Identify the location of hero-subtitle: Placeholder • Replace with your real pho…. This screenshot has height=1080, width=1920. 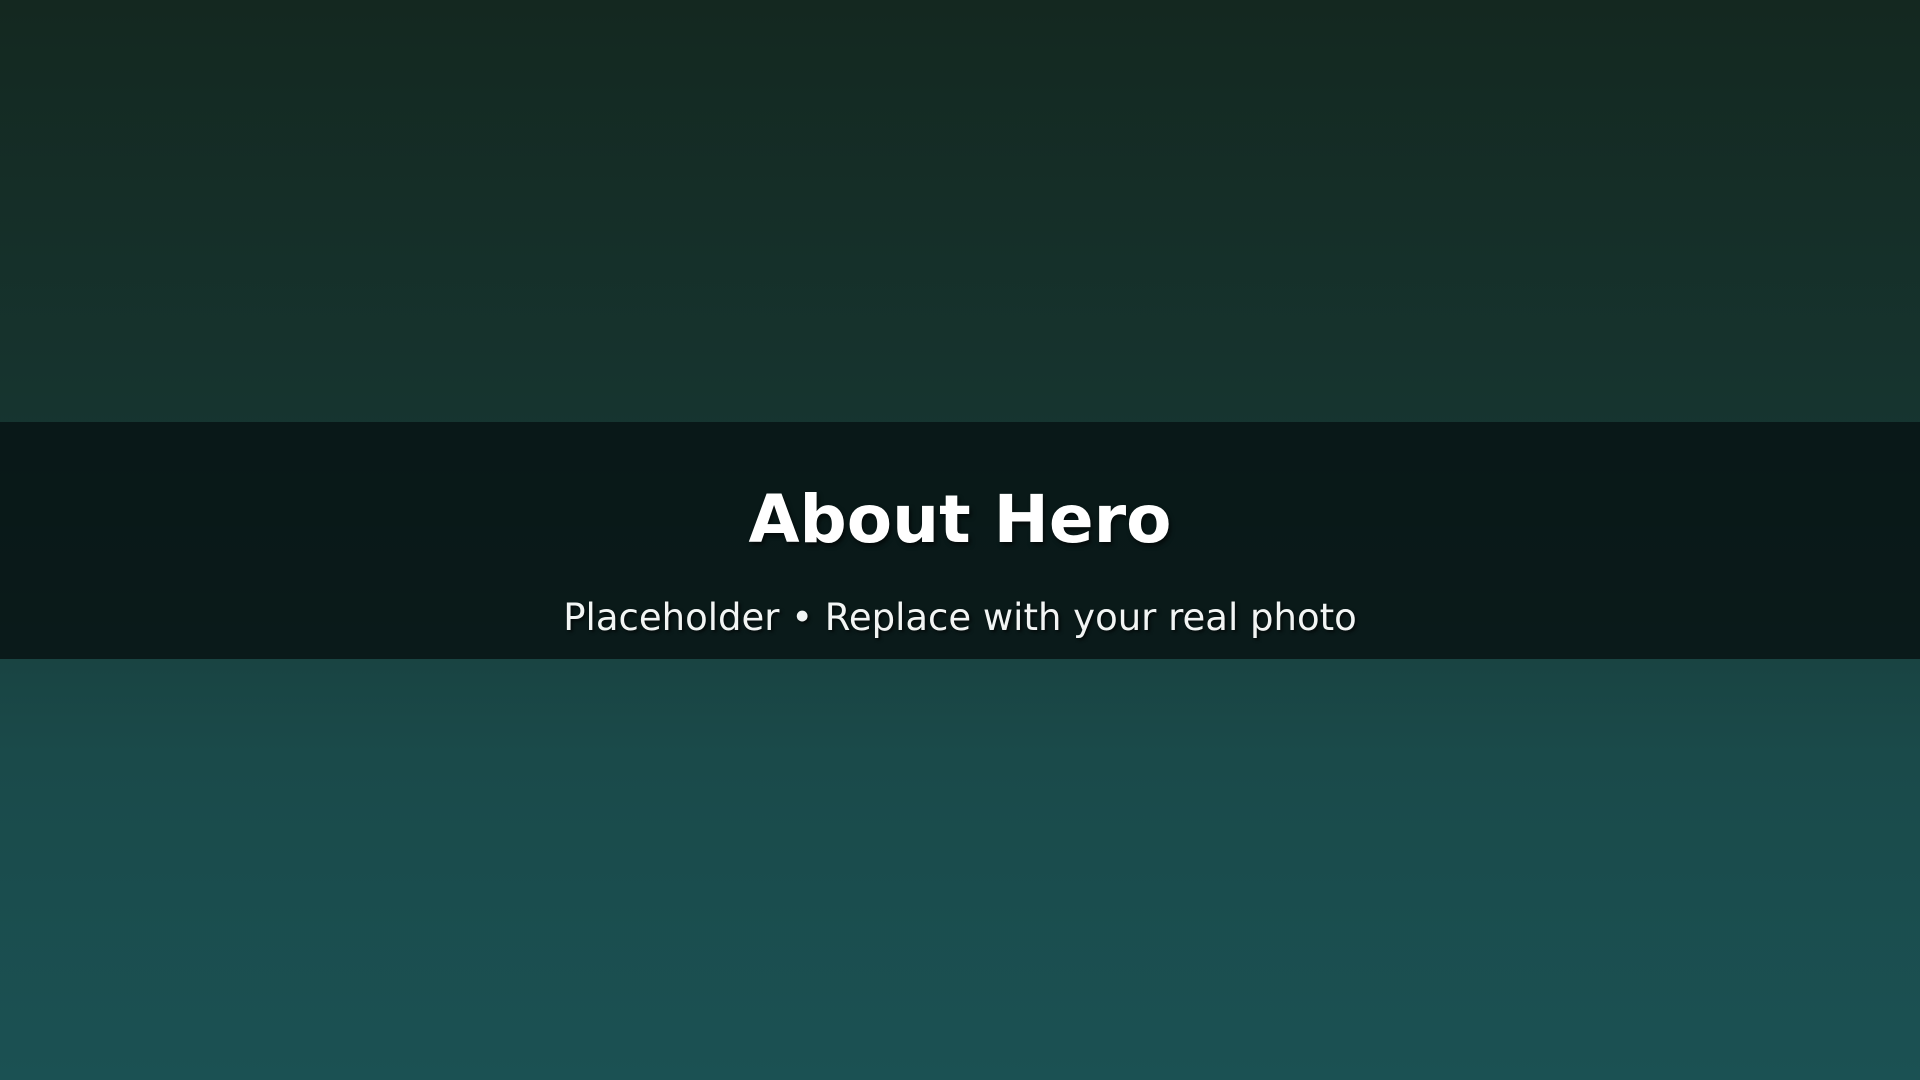
(960, 617).